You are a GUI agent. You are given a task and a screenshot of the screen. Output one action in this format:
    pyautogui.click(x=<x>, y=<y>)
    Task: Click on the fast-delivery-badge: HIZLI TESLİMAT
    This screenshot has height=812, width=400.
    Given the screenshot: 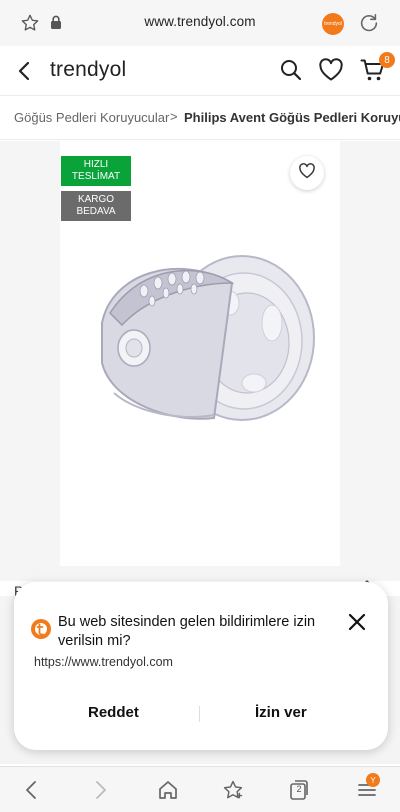 What is the action you would take?
    pyautogui.click(x=96, y=171)
    